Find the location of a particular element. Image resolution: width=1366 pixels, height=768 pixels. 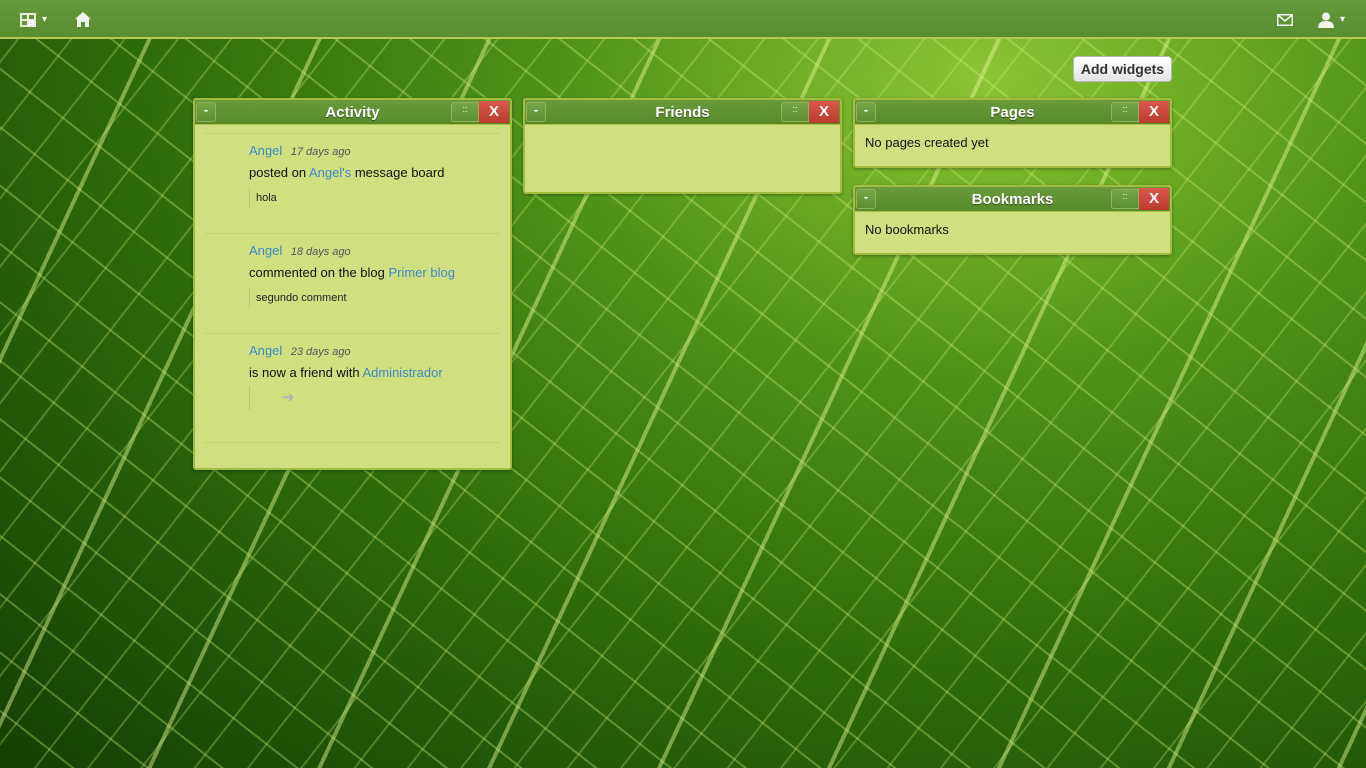

bookmarks-empty-text: No bookmarks is located at coordinates (907, 229).